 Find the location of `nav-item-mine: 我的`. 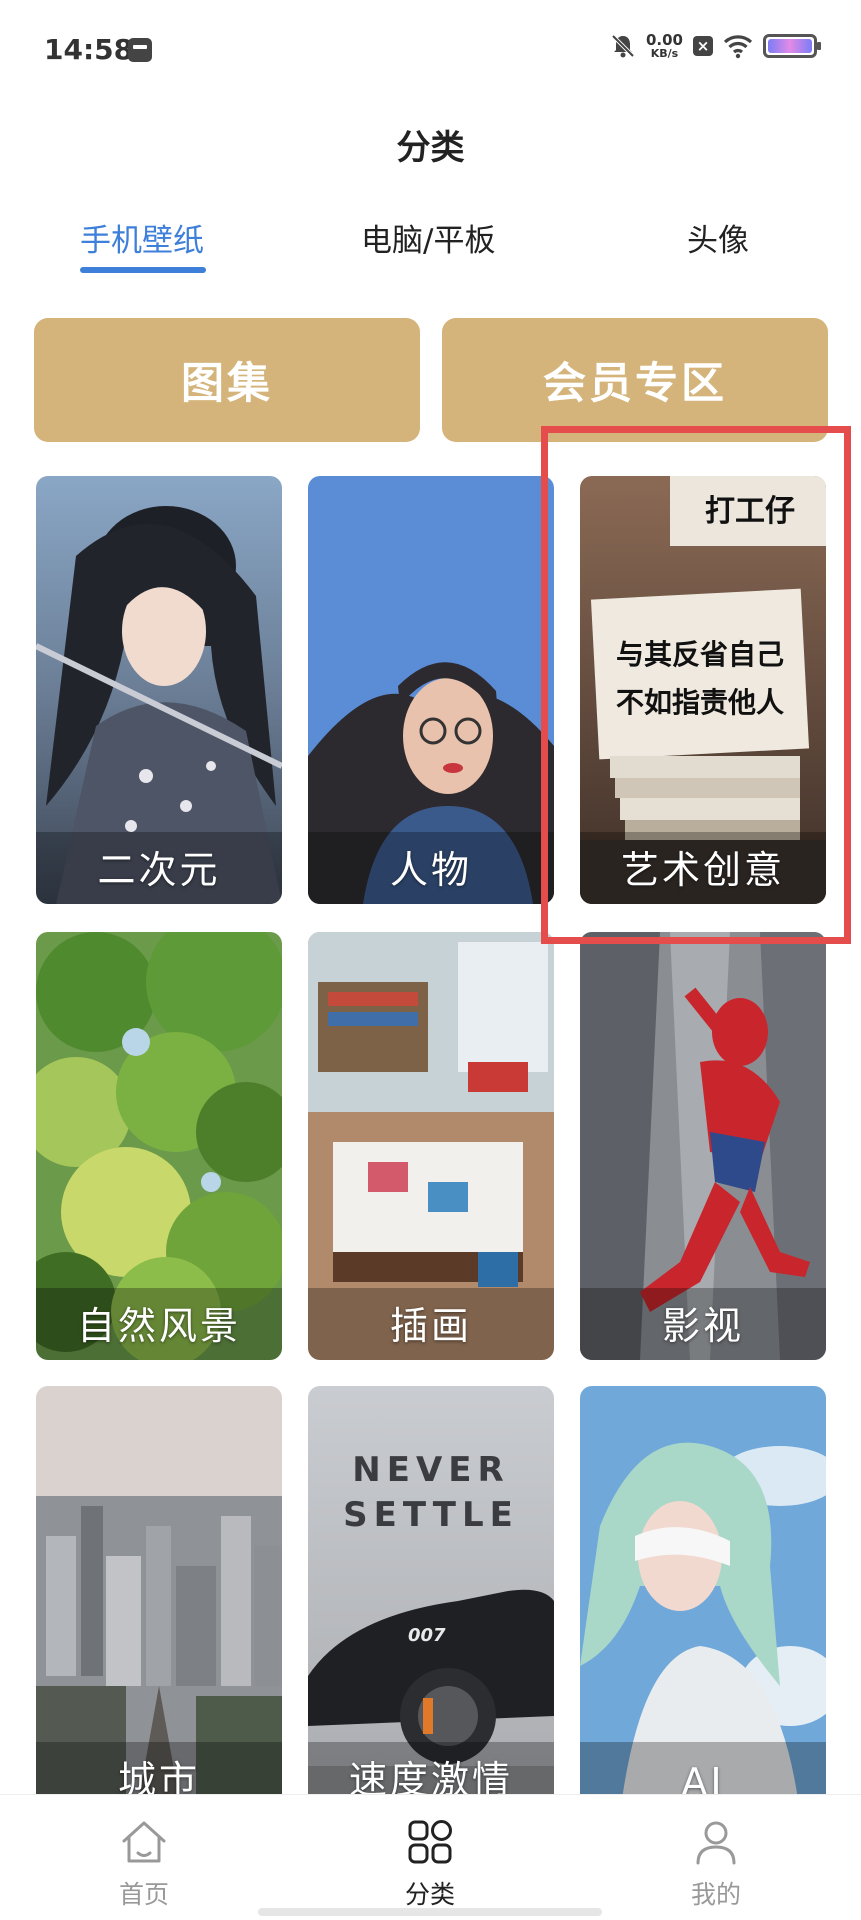

nav-item-mine: 我的 is located at coordinates (716, 1864).